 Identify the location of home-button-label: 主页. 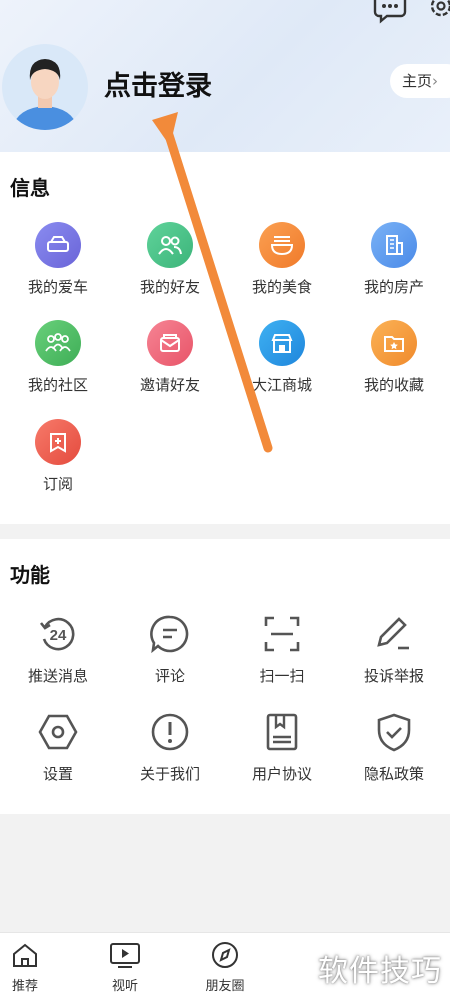
(417, 81).